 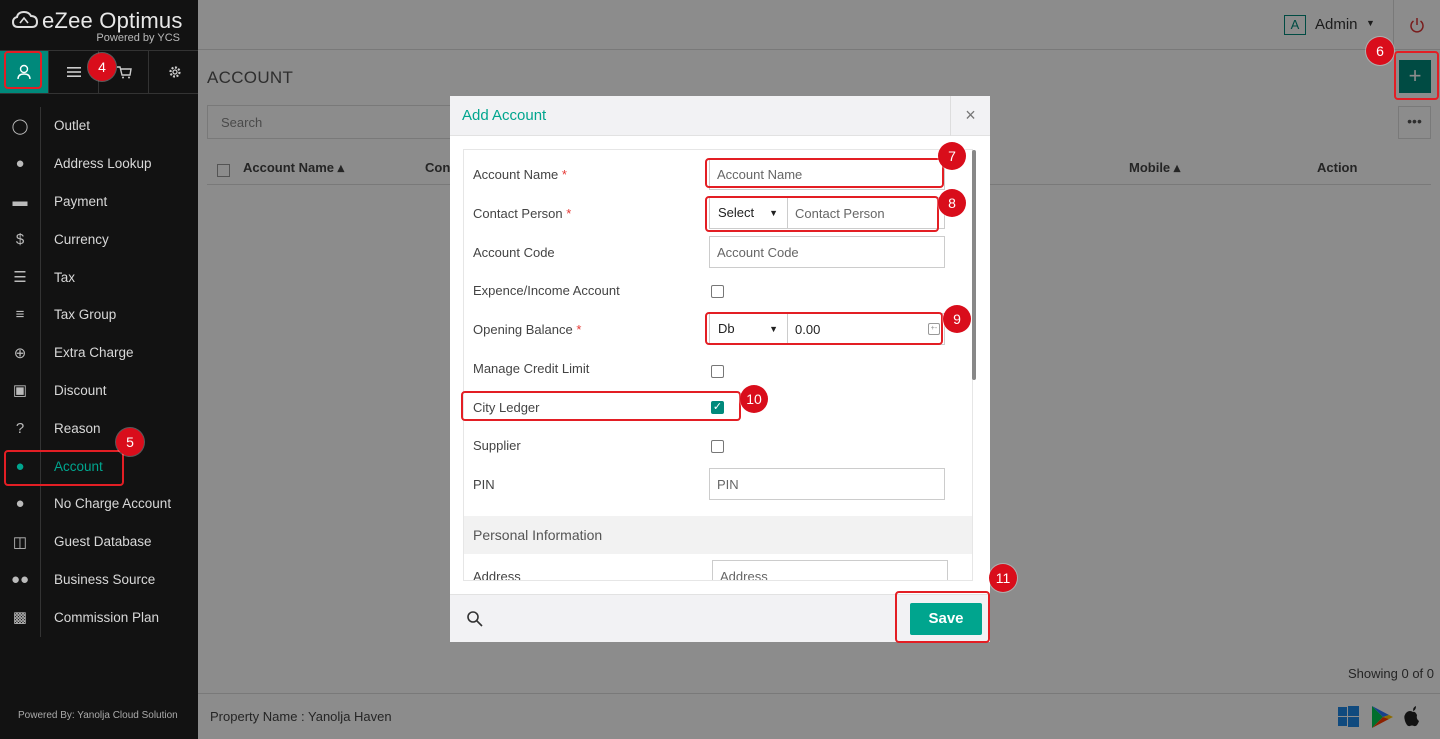 What do you see at coordinates (718, 535) in the screenshot?
I see `personal-information-section: Personal Information` at bounding box center [718, 535].